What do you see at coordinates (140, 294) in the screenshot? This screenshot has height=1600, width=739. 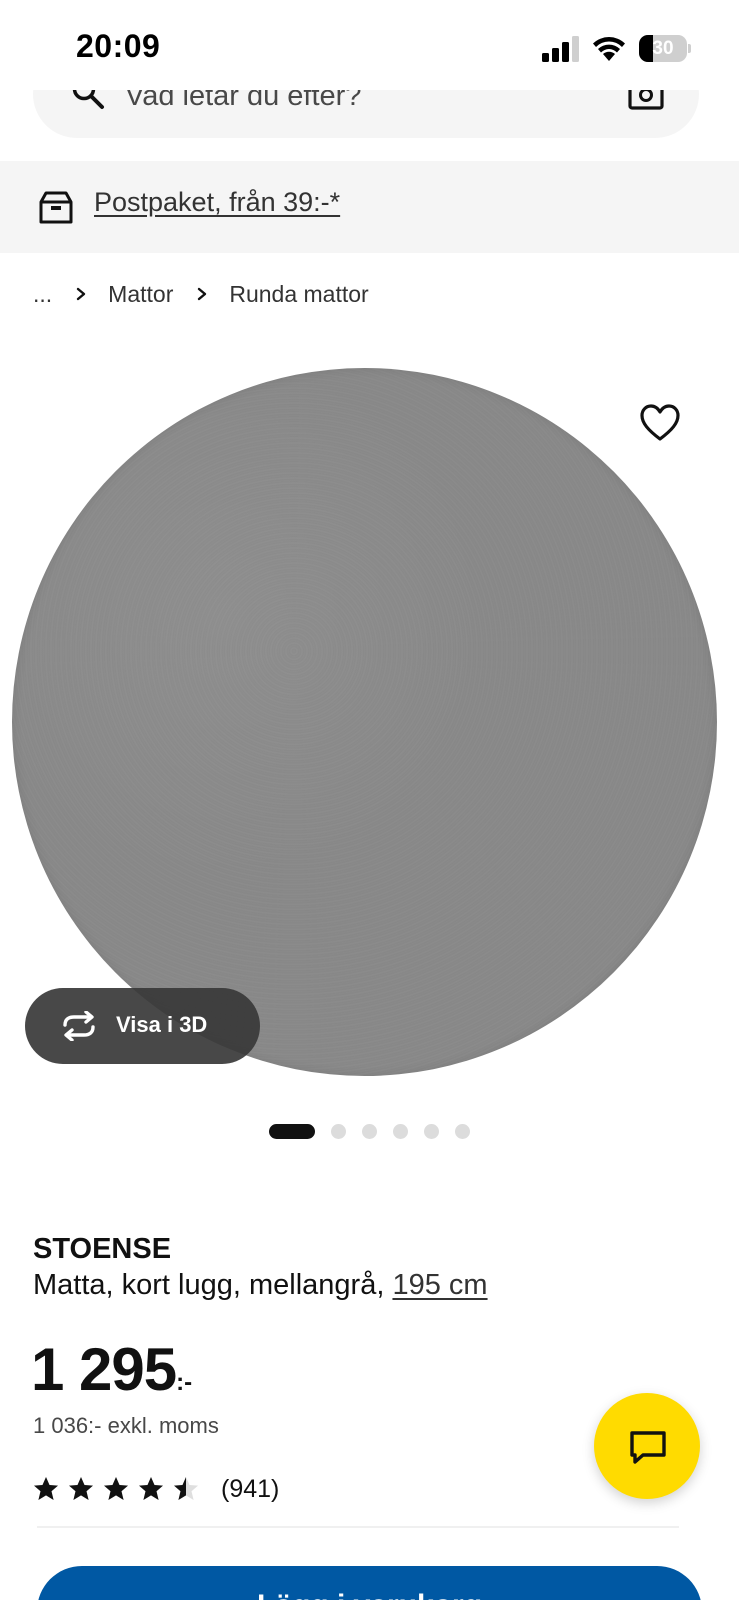 I see `breadcrumb-item-mattor: Mattor` at bounding box center [140, 294].